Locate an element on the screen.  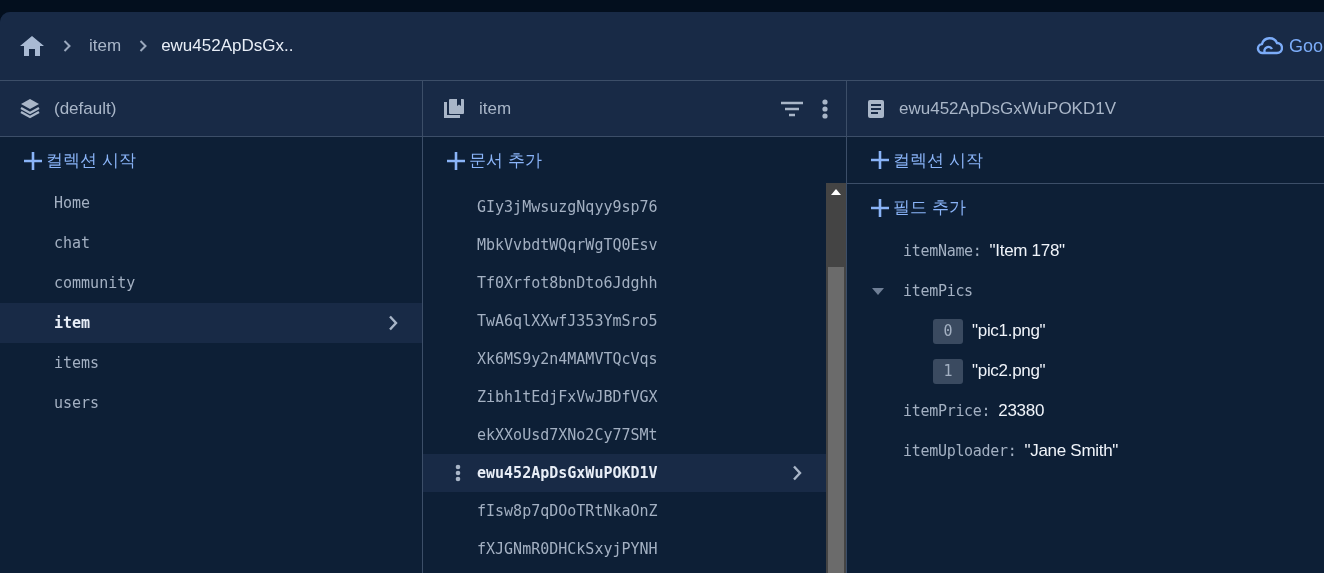
document-item: ekXXoUsd7XNo2Cy77SMt is located at coordinates (624, 435).